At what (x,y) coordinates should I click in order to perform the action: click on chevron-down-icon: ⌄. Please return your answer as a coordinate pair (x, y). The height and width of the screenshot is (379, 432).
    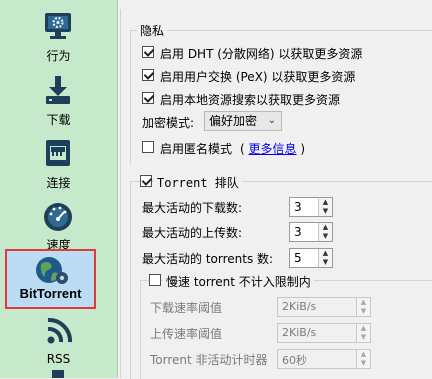
    Looking at the image, I should click on (271, 120).